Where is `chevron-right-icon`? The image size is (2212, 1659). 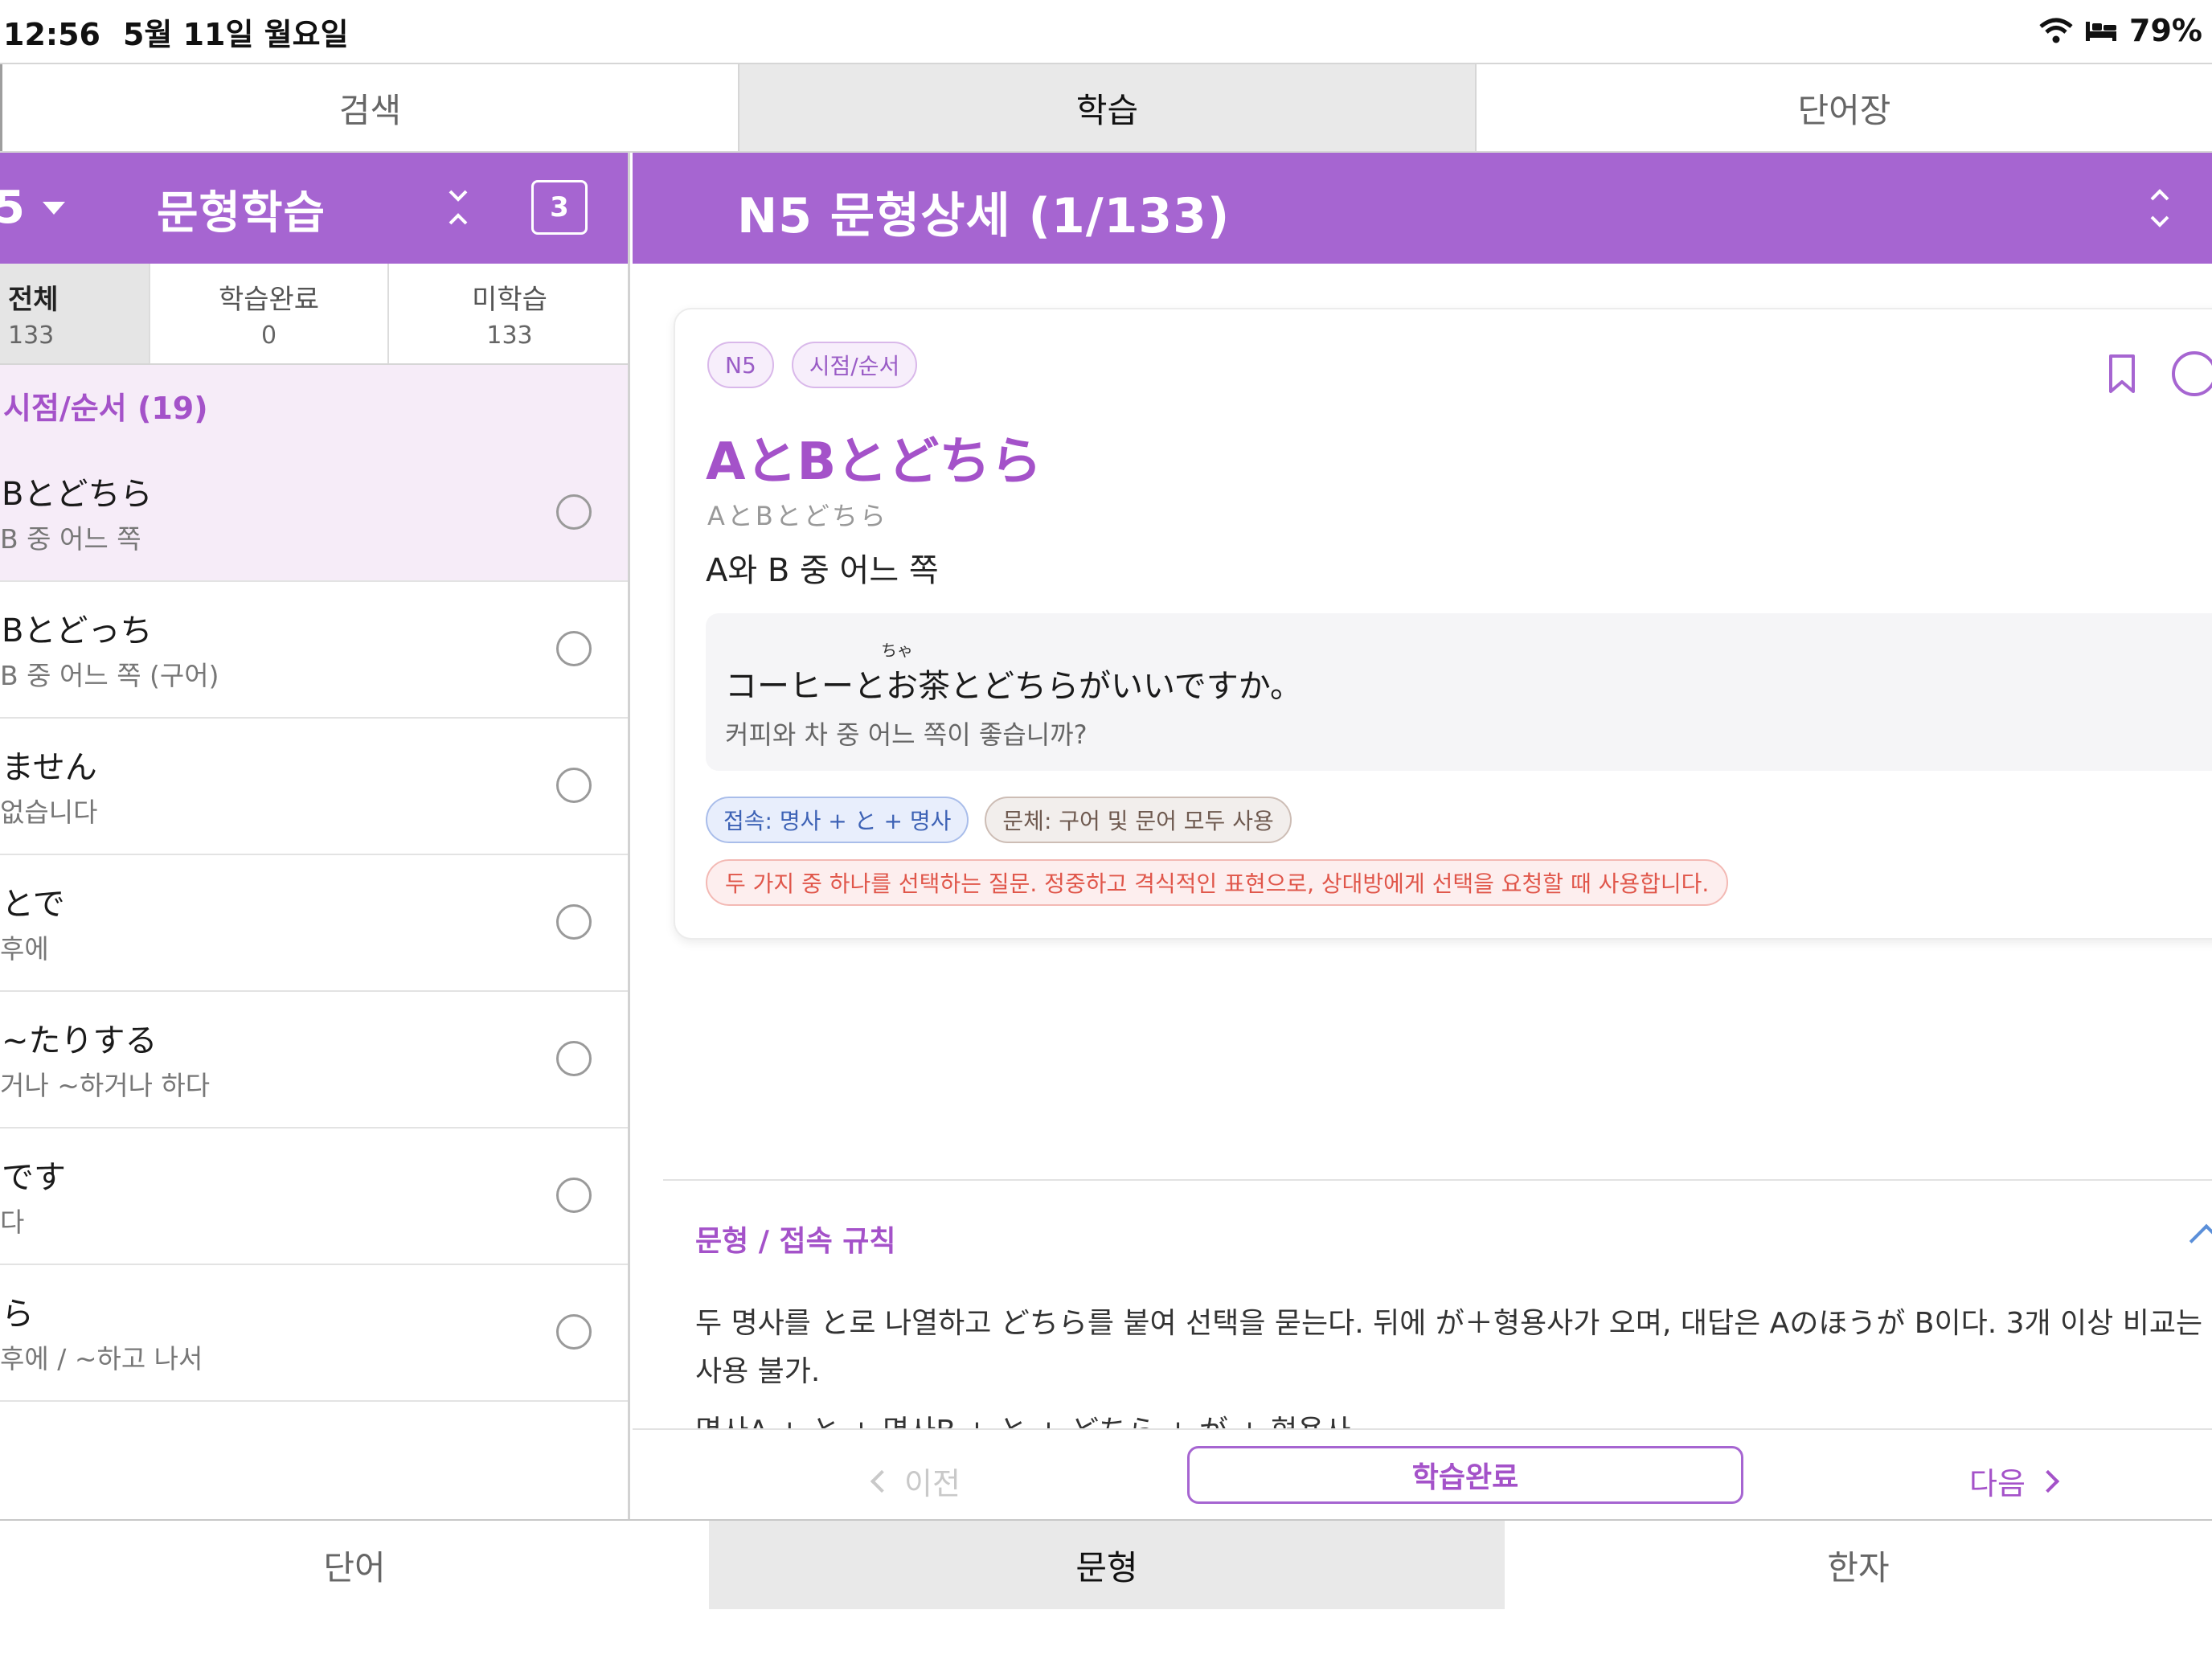
chevron-right-icon is located at coordinates (2048, 1481).